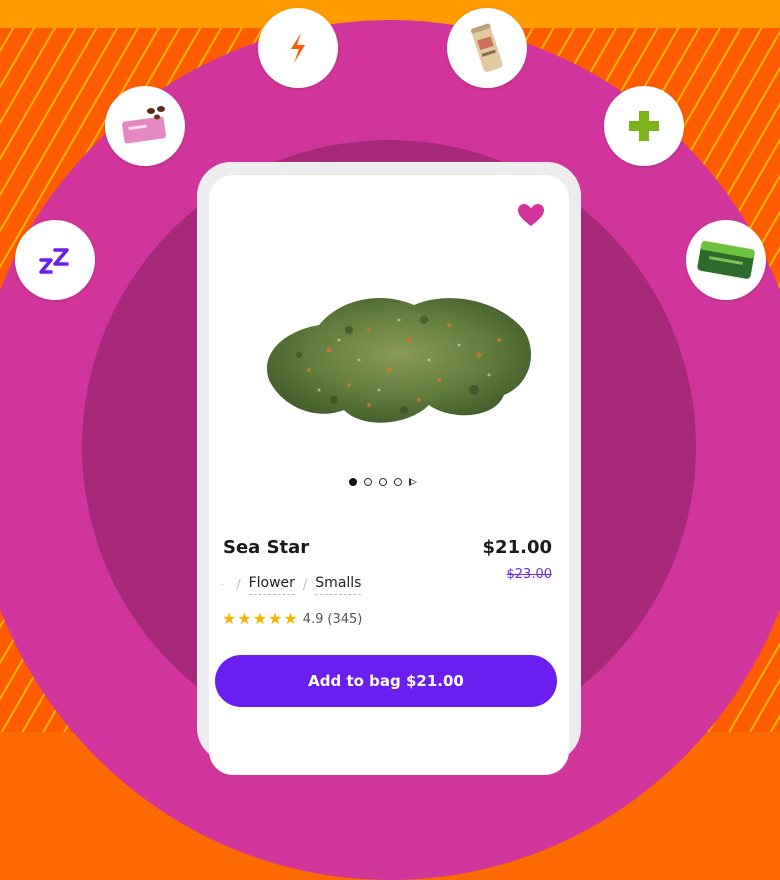 This screenshot has height=880, width=780. What do you see at coordinates (394, 355) in the screenshot?
I see `product-image` at bounding box center [394, 355].